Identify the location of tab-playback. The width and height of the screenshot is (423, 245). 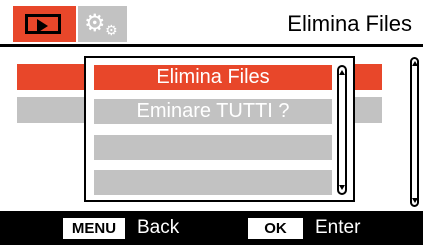
(44, 24).